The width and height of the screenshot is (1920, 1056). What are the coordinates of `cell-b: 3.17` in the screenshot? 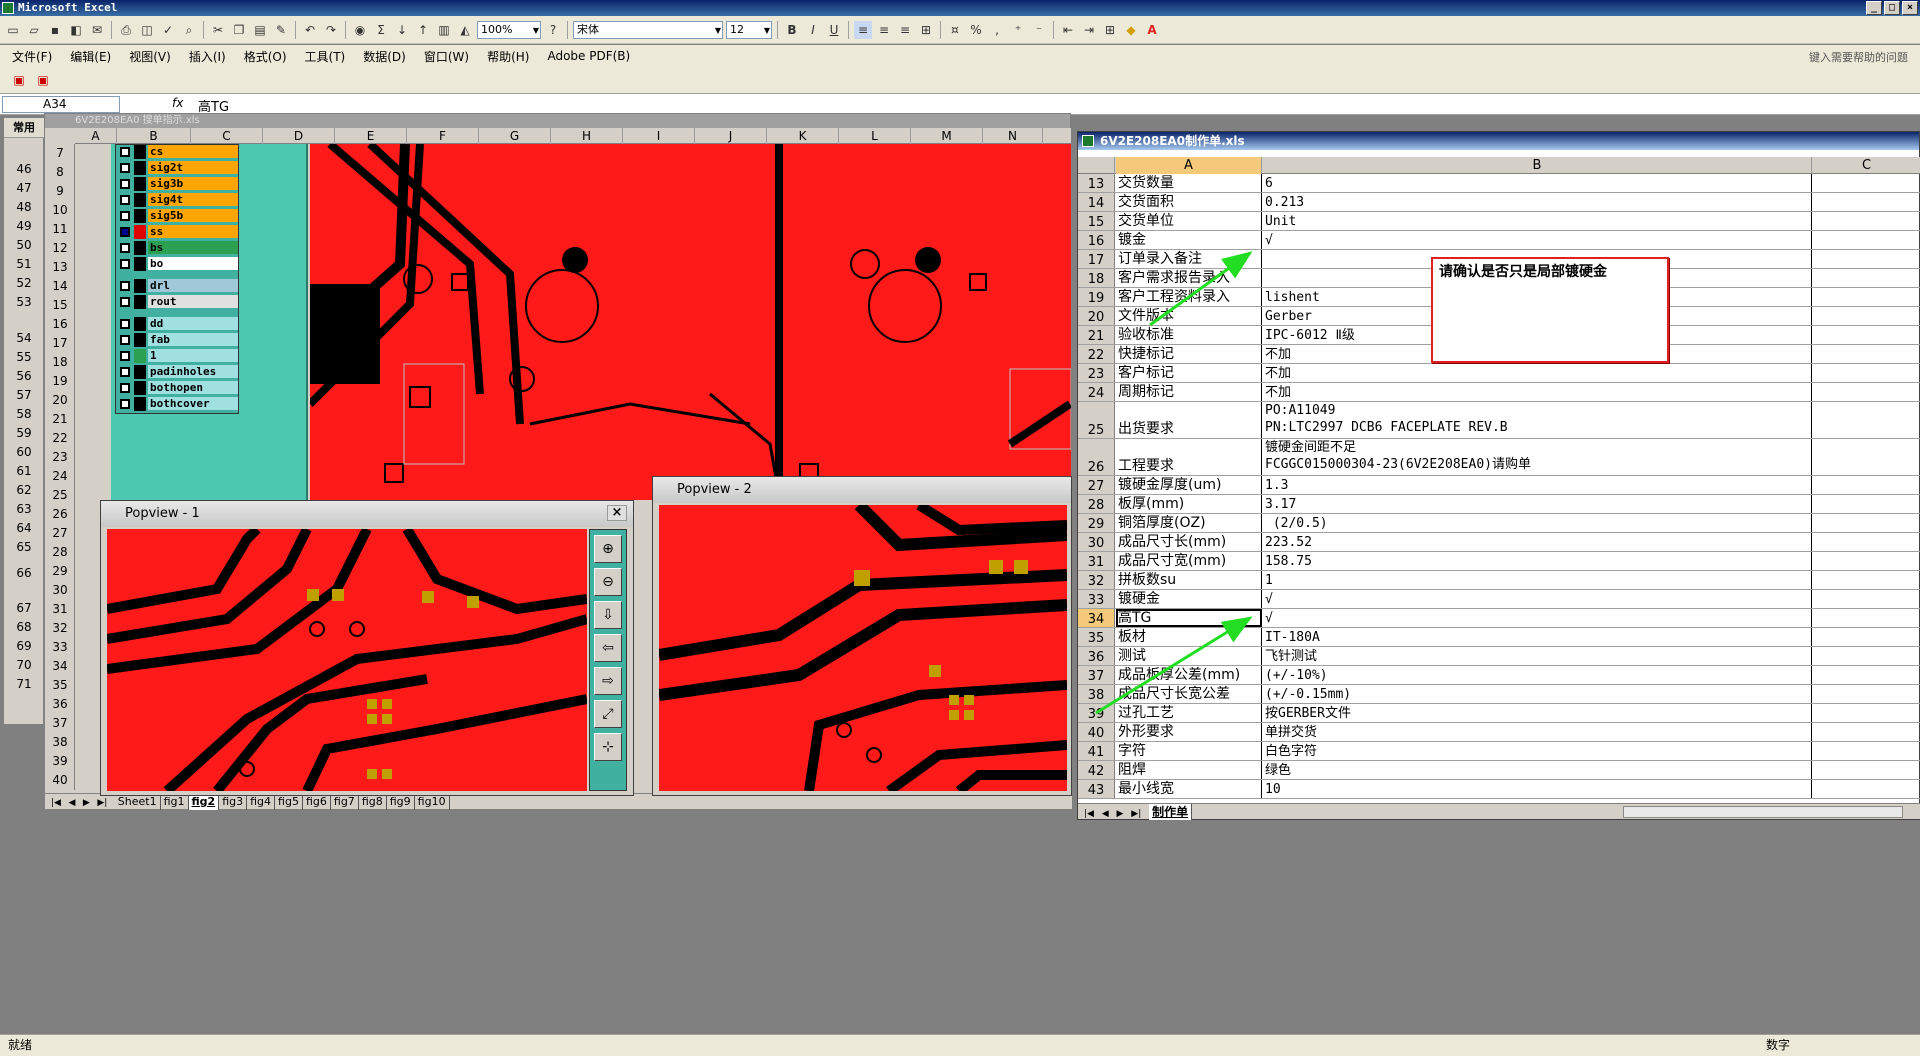 It's located at (1537, 504).